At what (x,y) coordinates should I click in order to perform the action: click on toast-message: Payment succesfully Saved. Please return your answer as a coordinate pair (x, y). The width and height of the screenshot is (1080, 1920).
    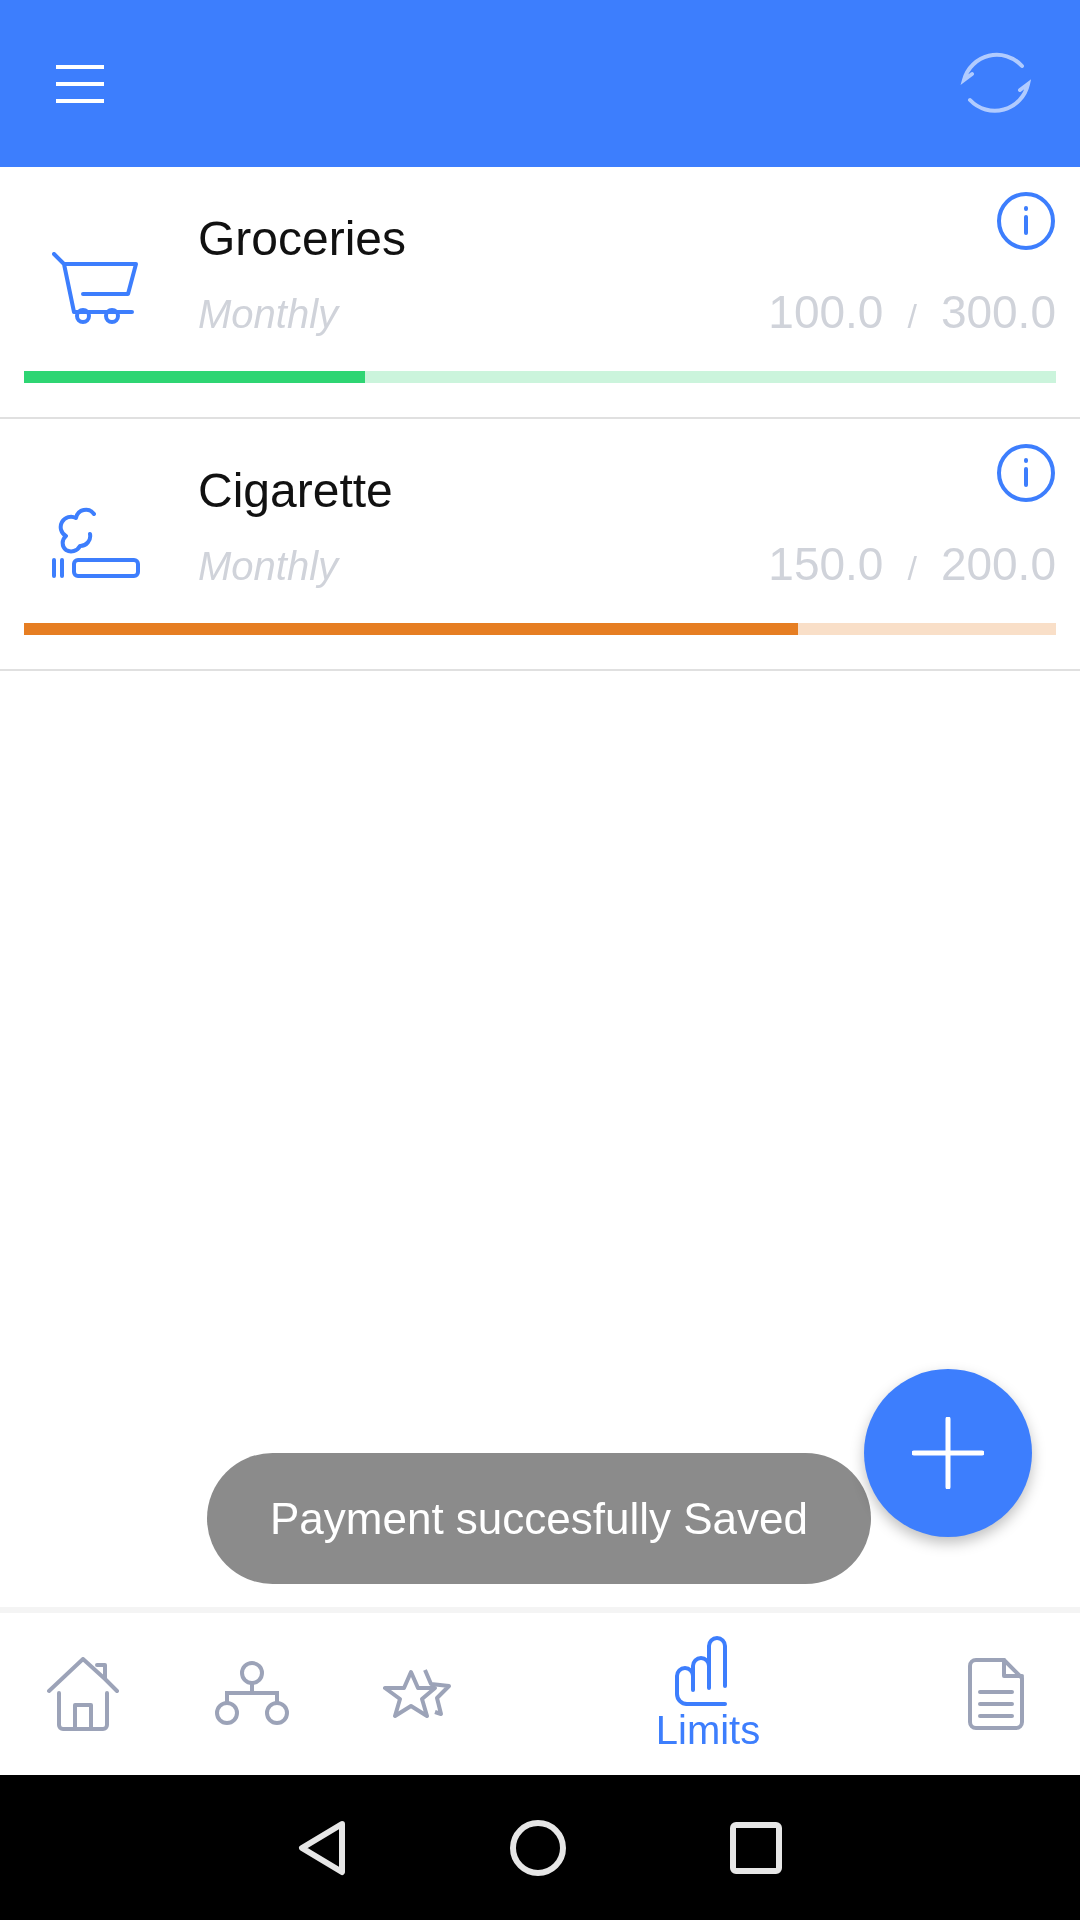
    Looking at the image, I should click on (539, 1518).